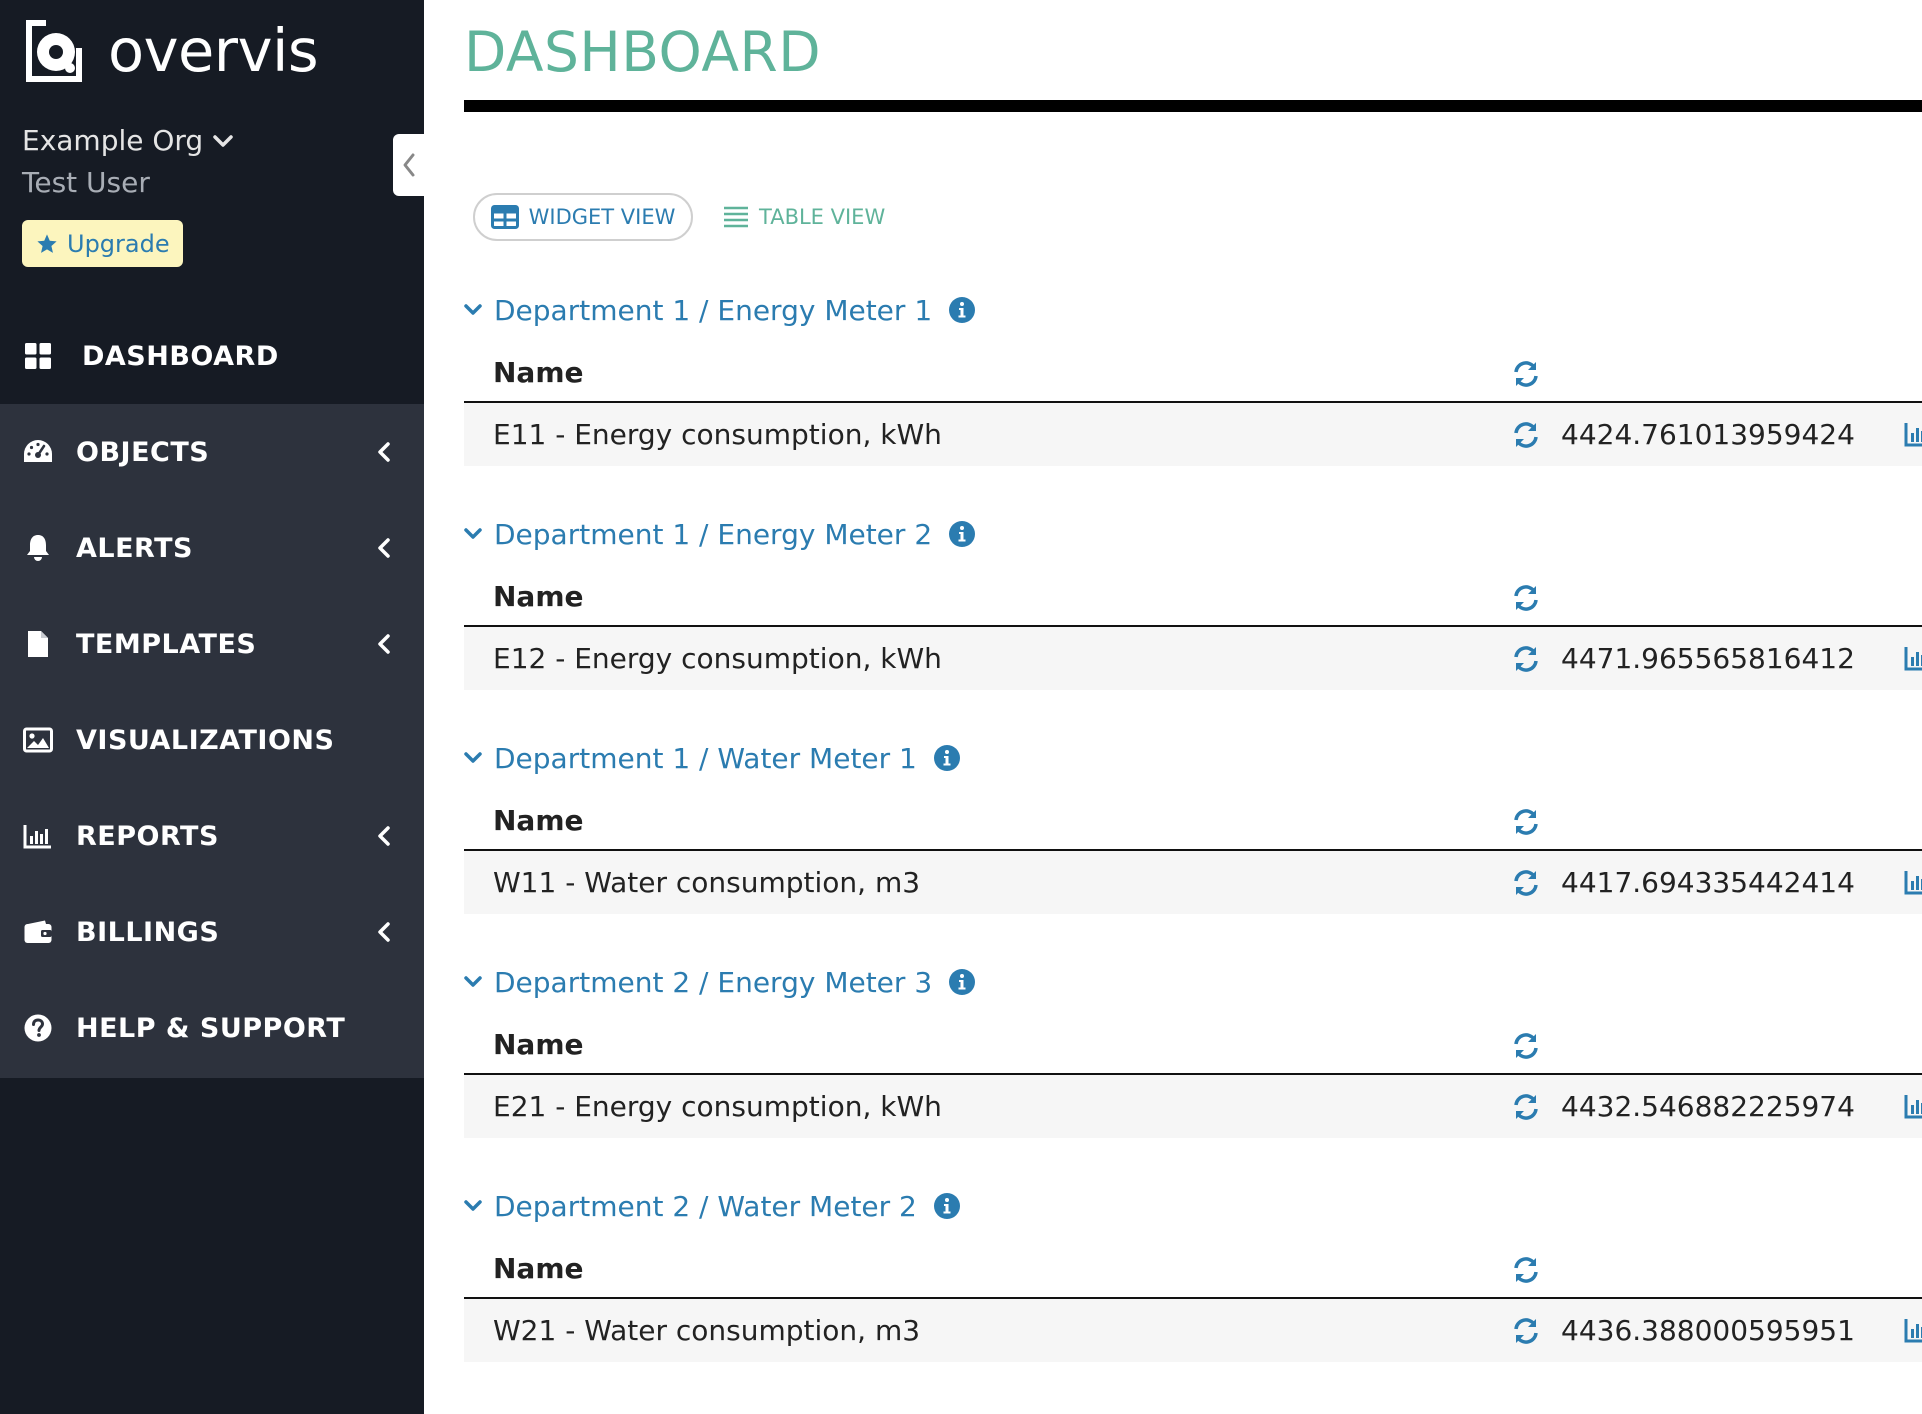 This screenshot has height=1414, width=1922. Describe the element at coordinates (113, 140) in the screenshot. I see `org-name: Example Org` at that location.